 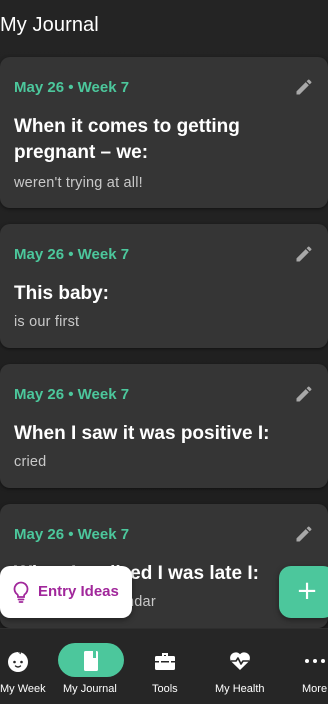 I want to click on nav-item-tools: Tools, so click(x=165, y=666).